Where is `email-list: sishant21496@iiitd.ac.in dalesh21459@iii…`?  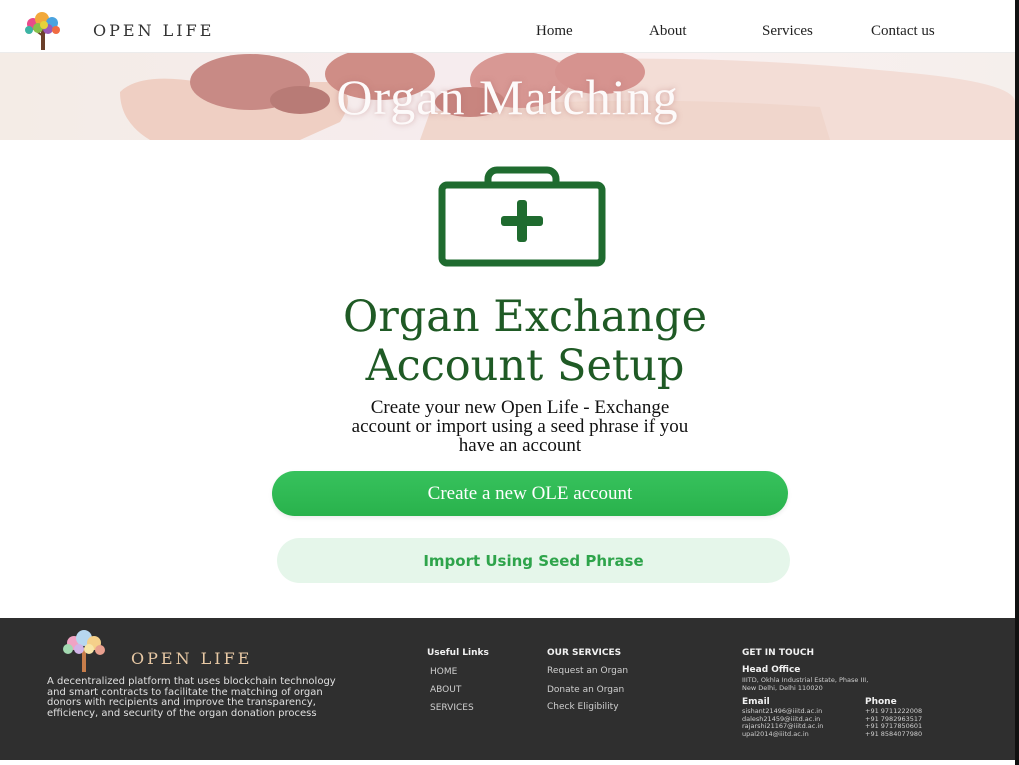 email-list: sishant21496@iiitd.ac.in dalesh21459@iii… is located at coordinates (782, 722).